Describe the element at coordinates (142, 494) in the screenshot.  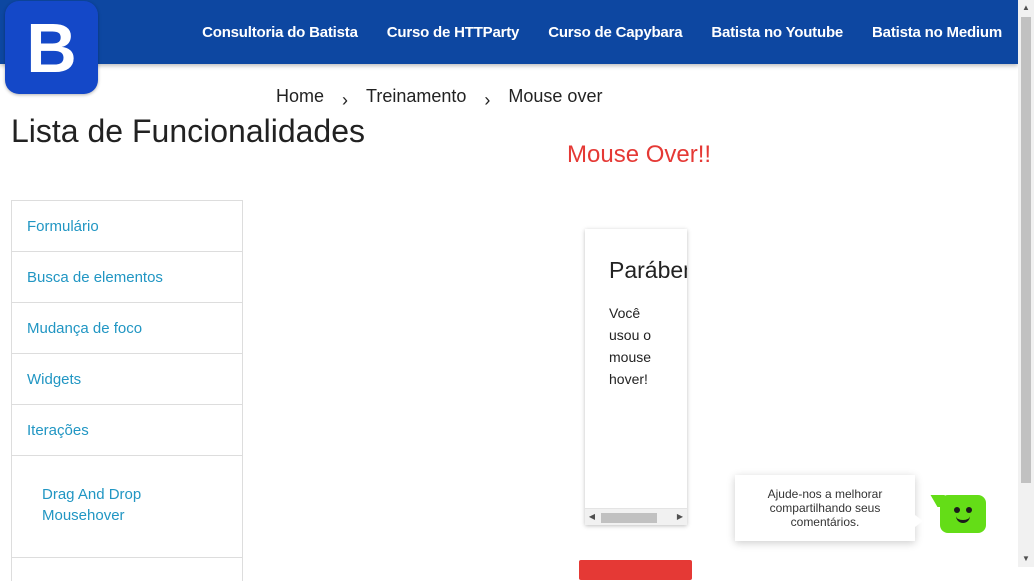
I see `sidebar-subitem-drag-and-drop: Drag And Drop` at that location.